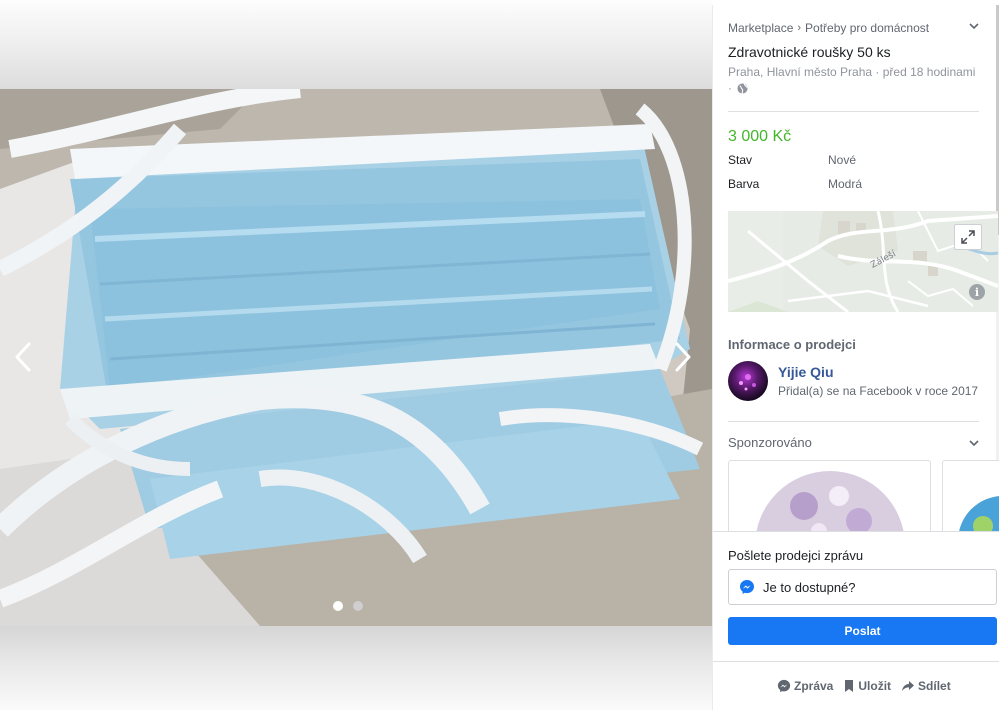 The height and width of the screenshot is (710, 999). I want to click on expand-icon, so click(968, 237).